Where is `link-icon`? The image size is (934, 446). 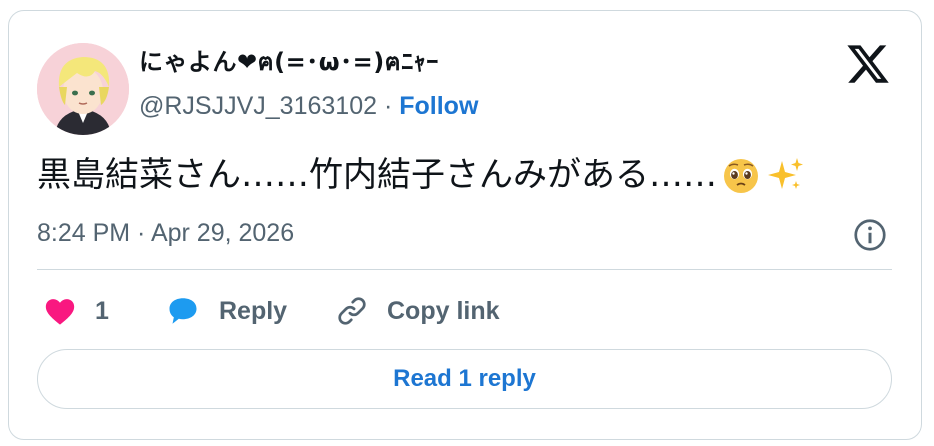 link-icon is located at coordinates (352, 311).